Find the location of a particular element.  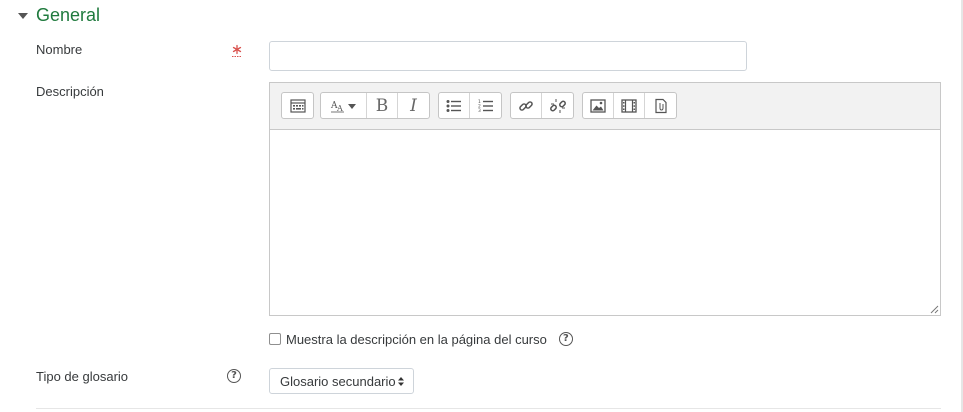

image-icon is located at coordinates (598, 105).